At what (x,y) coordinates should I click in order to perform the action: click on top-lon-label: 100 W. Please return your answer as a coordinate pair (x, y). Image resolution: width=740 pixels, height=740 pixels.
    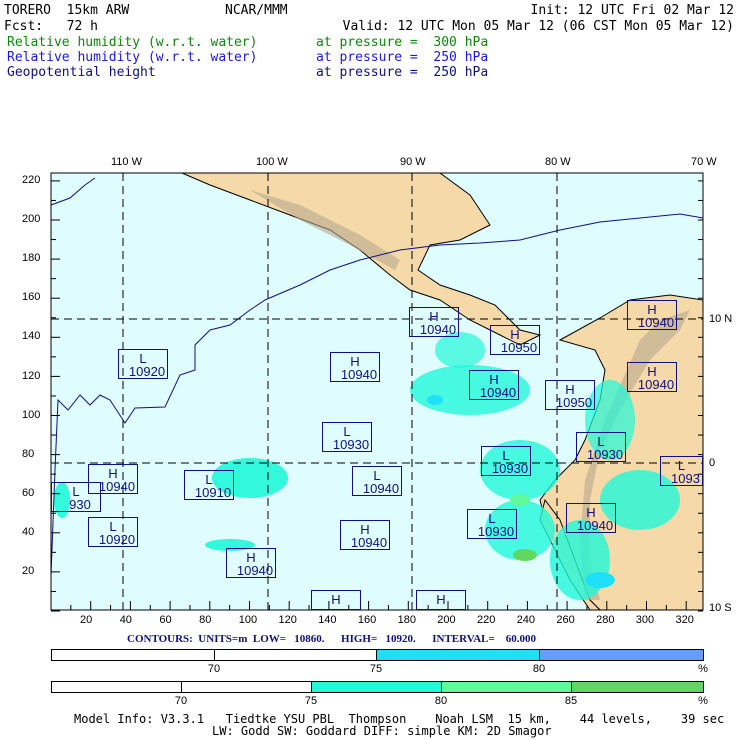
    Looking at the image, I should click on (272, 162).